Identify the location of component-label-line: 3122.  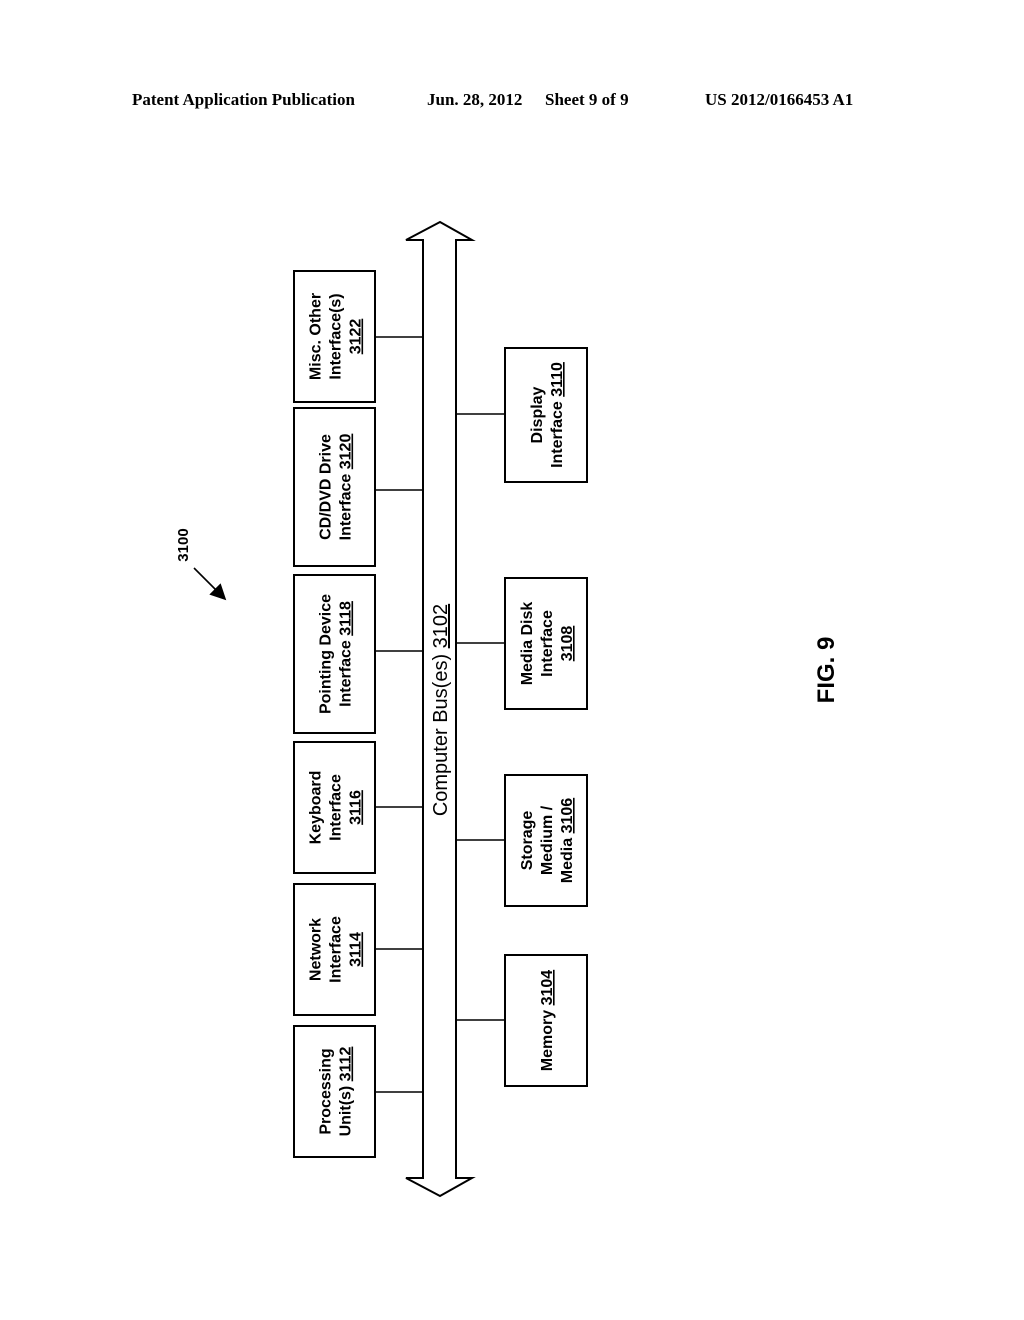
(356, 337).